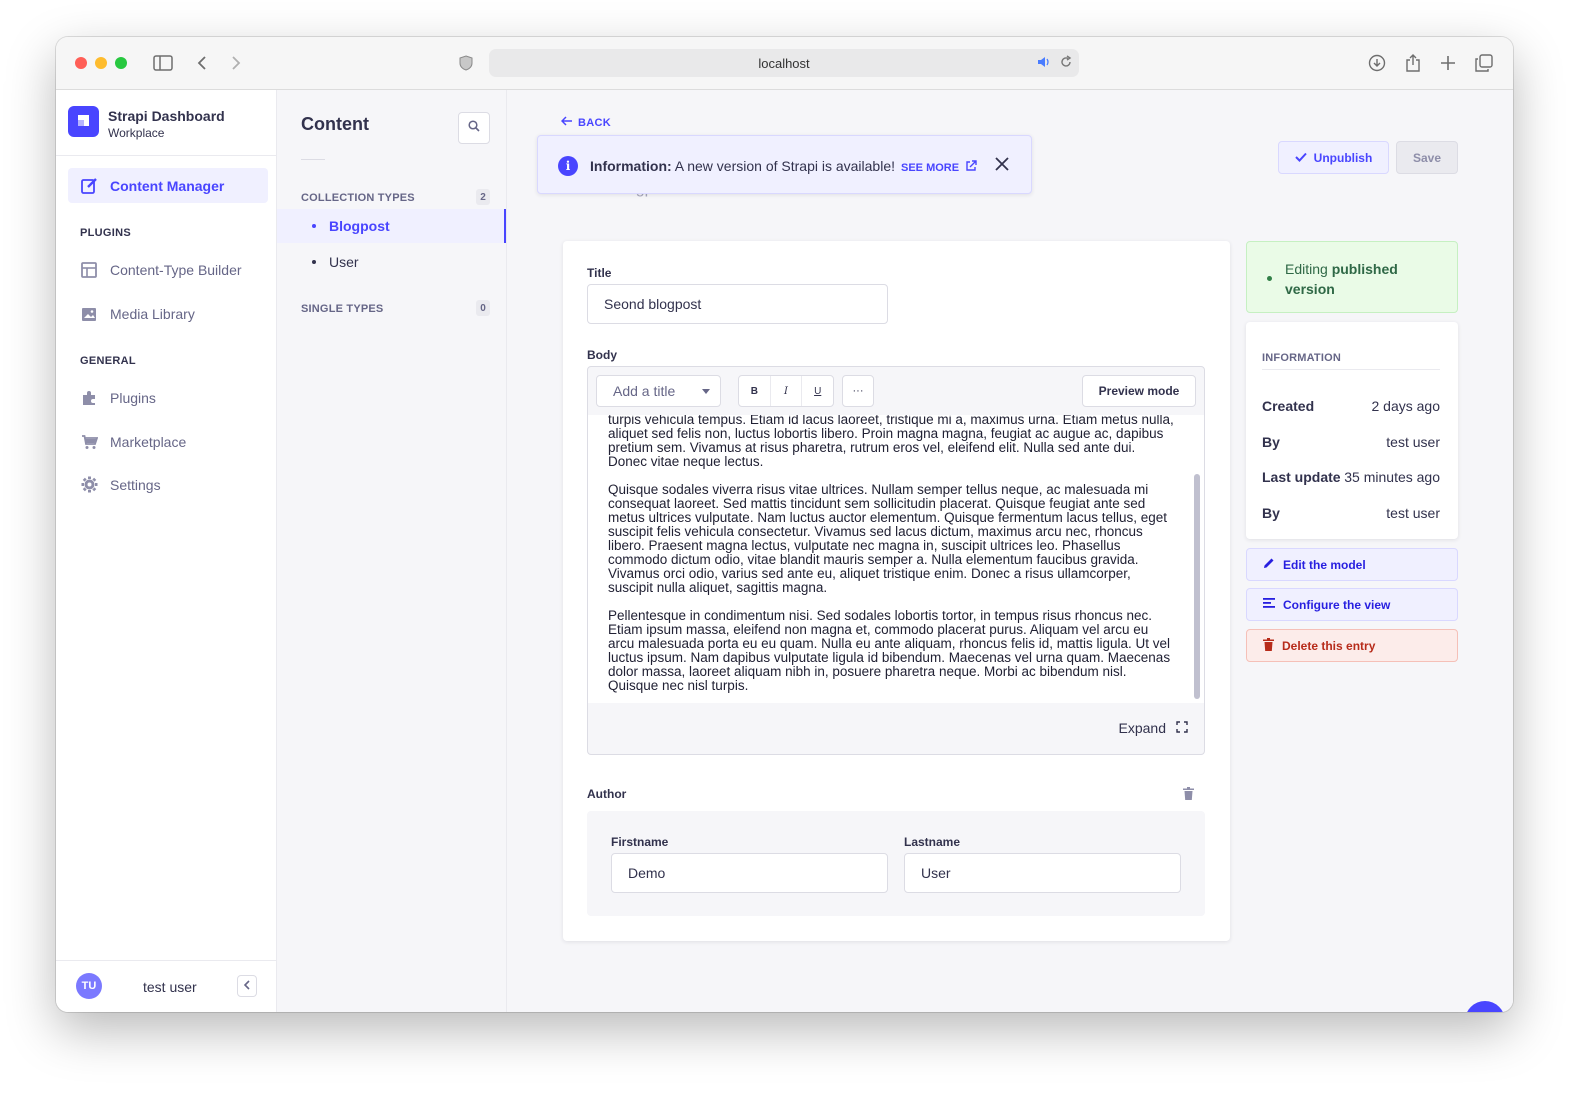 This screenshot has width=1584, height=1096. Describe the element at coordinates (1268, 645) in the screenshot. I see `trash-icon` at that location.